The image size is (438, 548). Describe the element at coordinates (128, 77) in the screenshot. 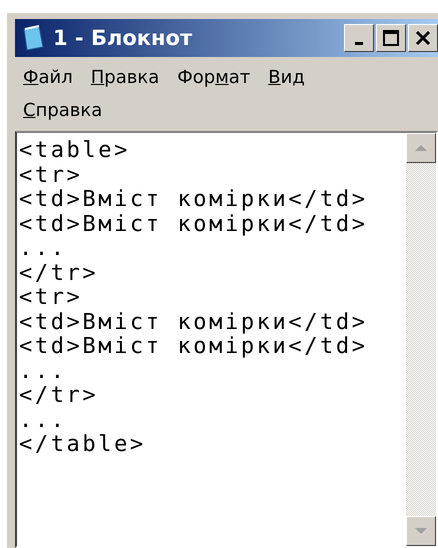

I see `menu-item: Правка` at that location.